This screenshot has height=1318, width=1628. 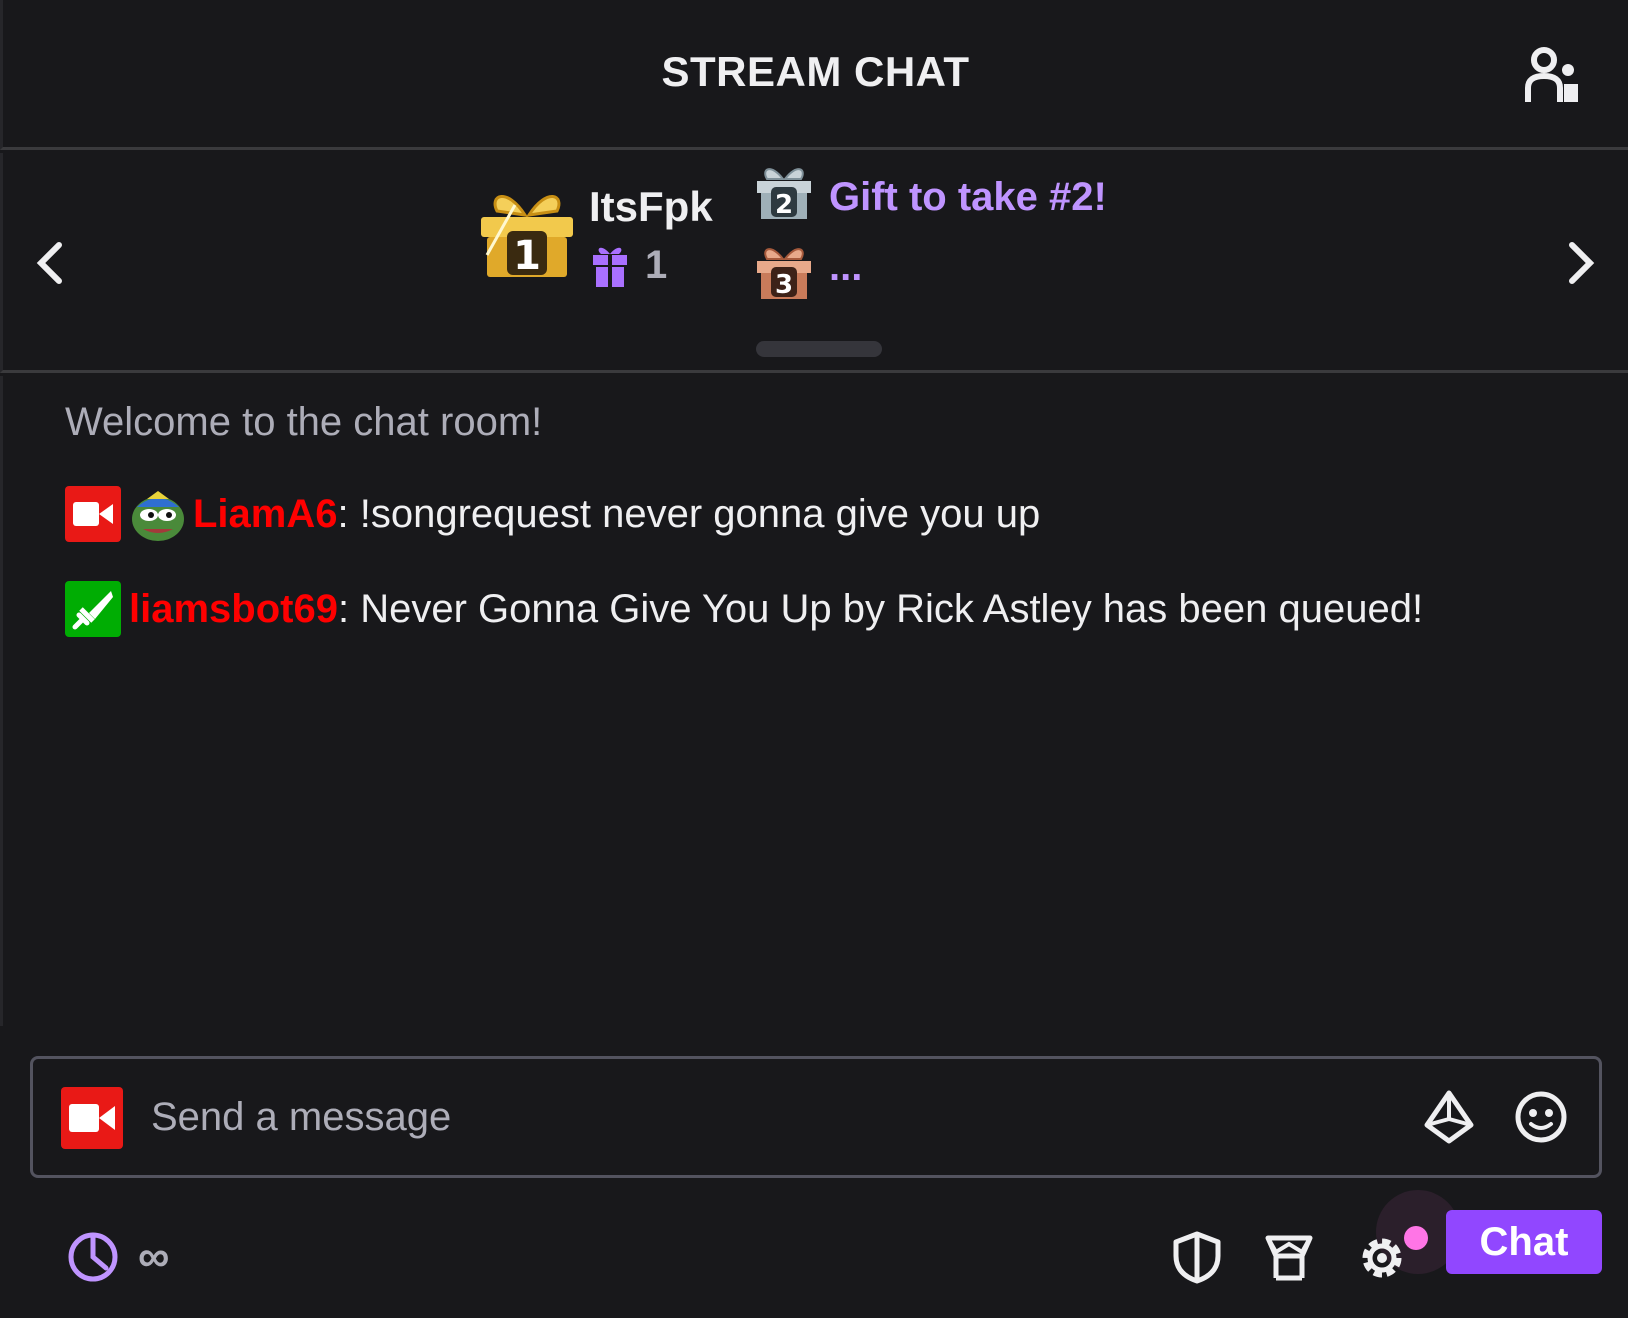 I want to click on gift-to-take-2: Gift to take #2!, so click(x=968, y=197).